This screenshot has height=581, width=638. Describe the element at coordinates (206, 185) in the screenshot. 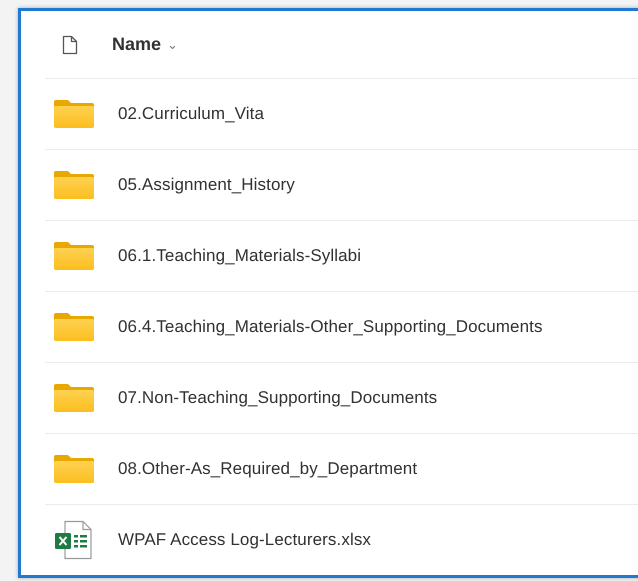

I see `folder-name-link: 05.Assignment_History` at that location.